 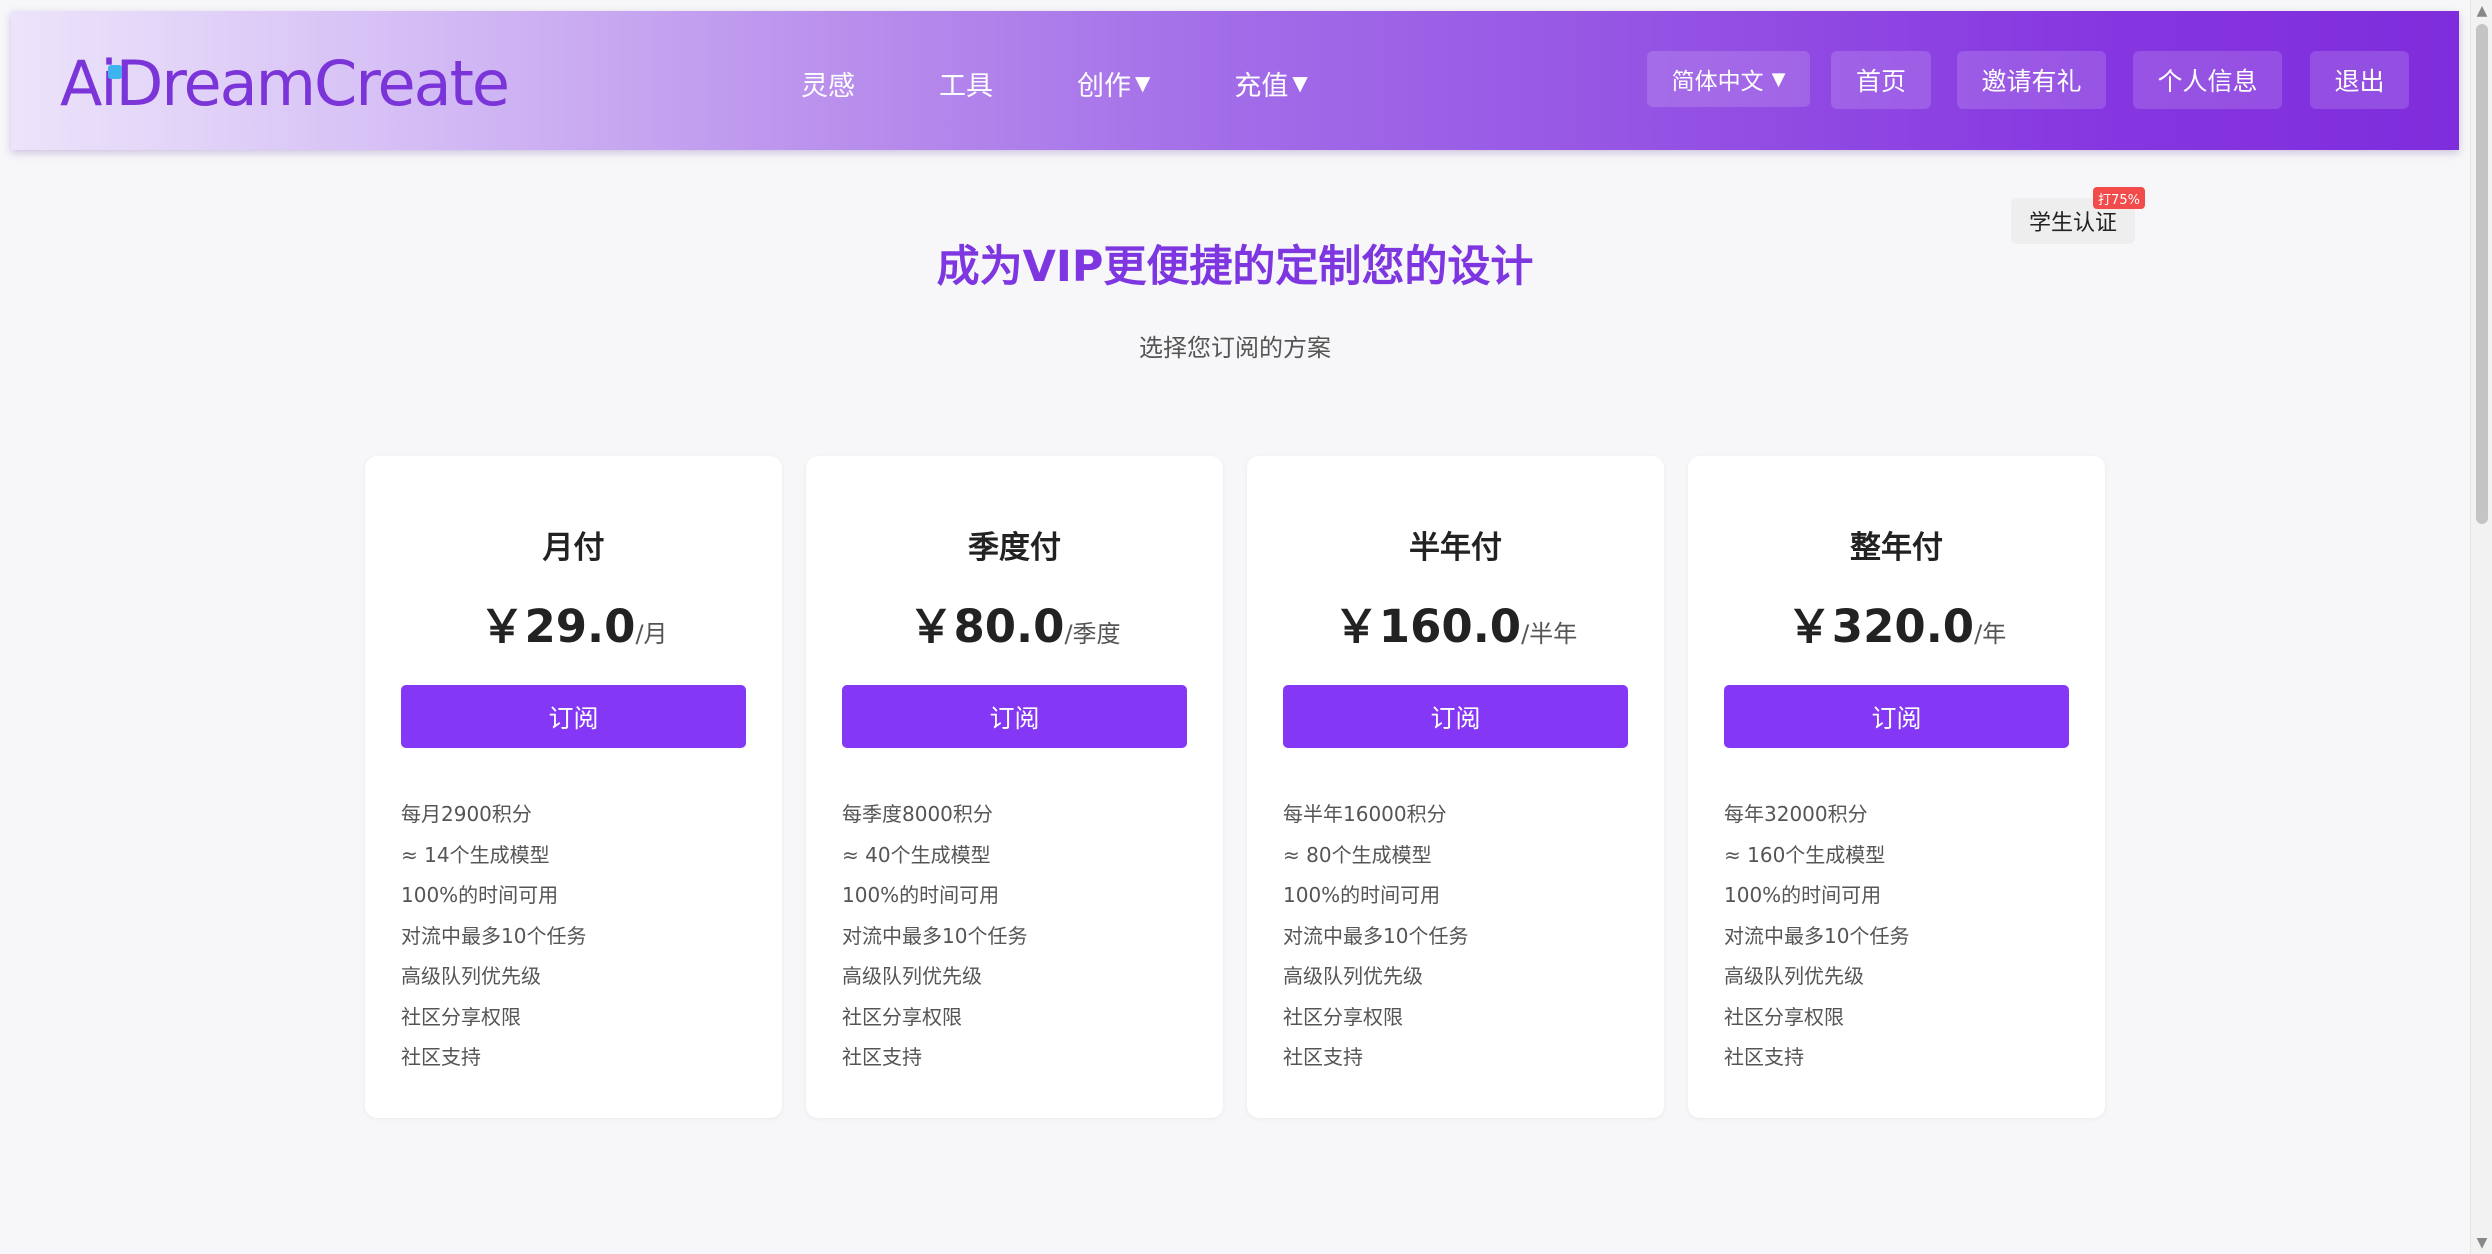 I want to click on nav-item-tools: 工具, so click(x=966, y=83).